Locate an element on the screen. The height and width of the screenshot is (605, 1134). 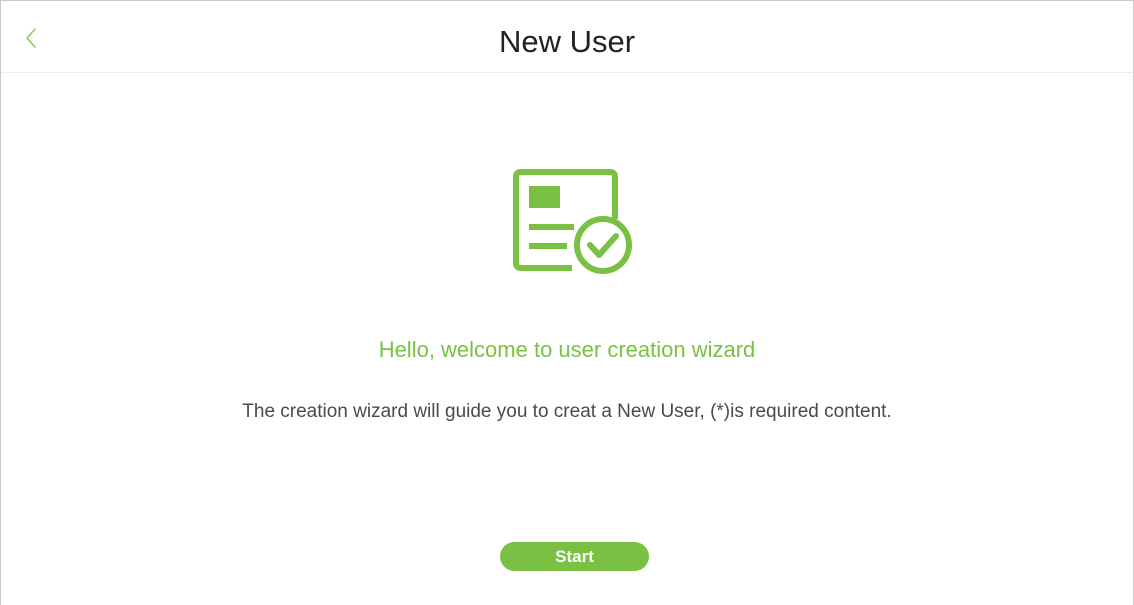
header-bar: New User is located at coordinates (567, 37).